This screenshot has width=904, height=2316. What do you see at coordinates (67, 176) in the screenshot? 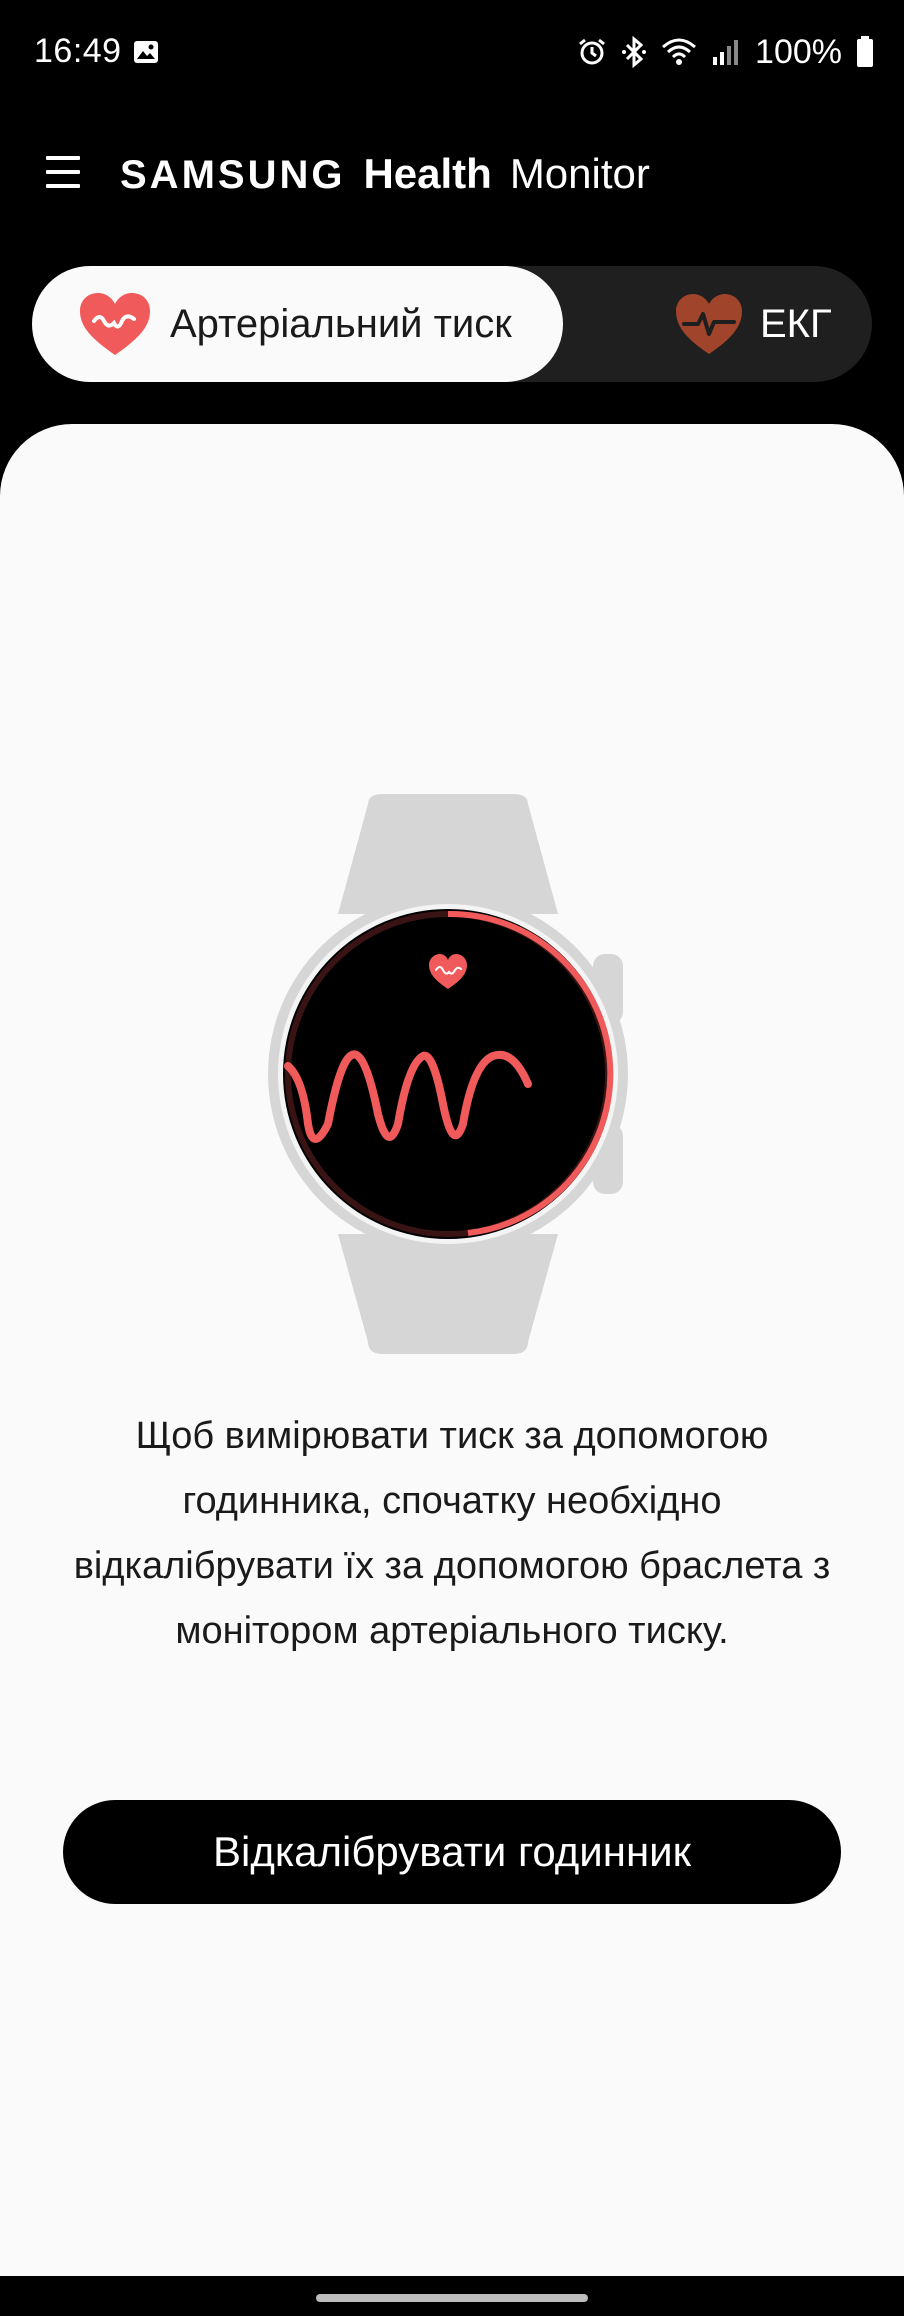
I see `menu-icon` at bounding box center [67, 176].